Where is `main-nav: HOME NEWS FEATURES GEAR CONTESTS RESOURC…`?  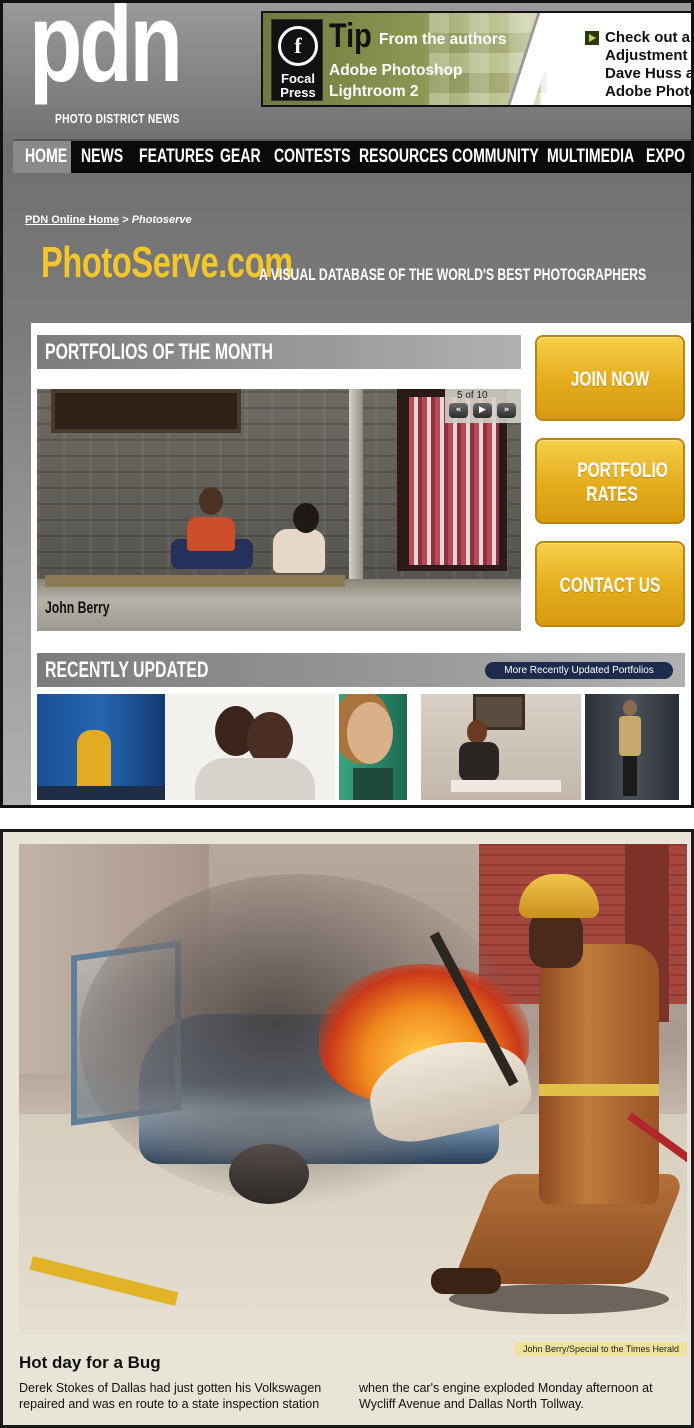
main-nav: HOME NEWS FEATURES GEAR CONTESTS RESOURC… is located at coordinates (352, 156).